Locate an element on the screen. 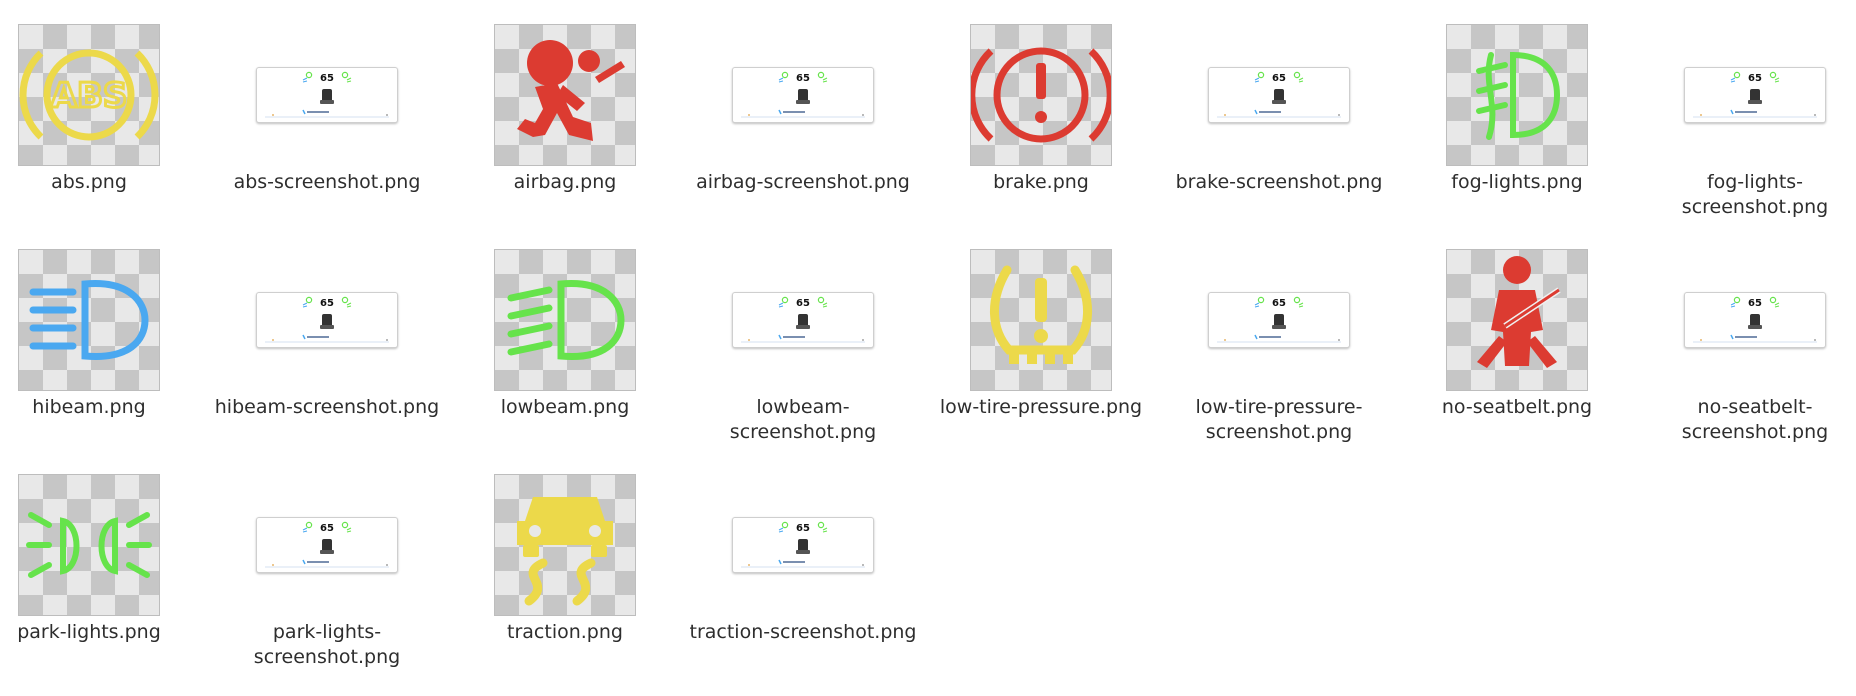 The width and height of the screenshot is (1856, 696). tire-pressure-icon is located at coordinates (1041, 320).